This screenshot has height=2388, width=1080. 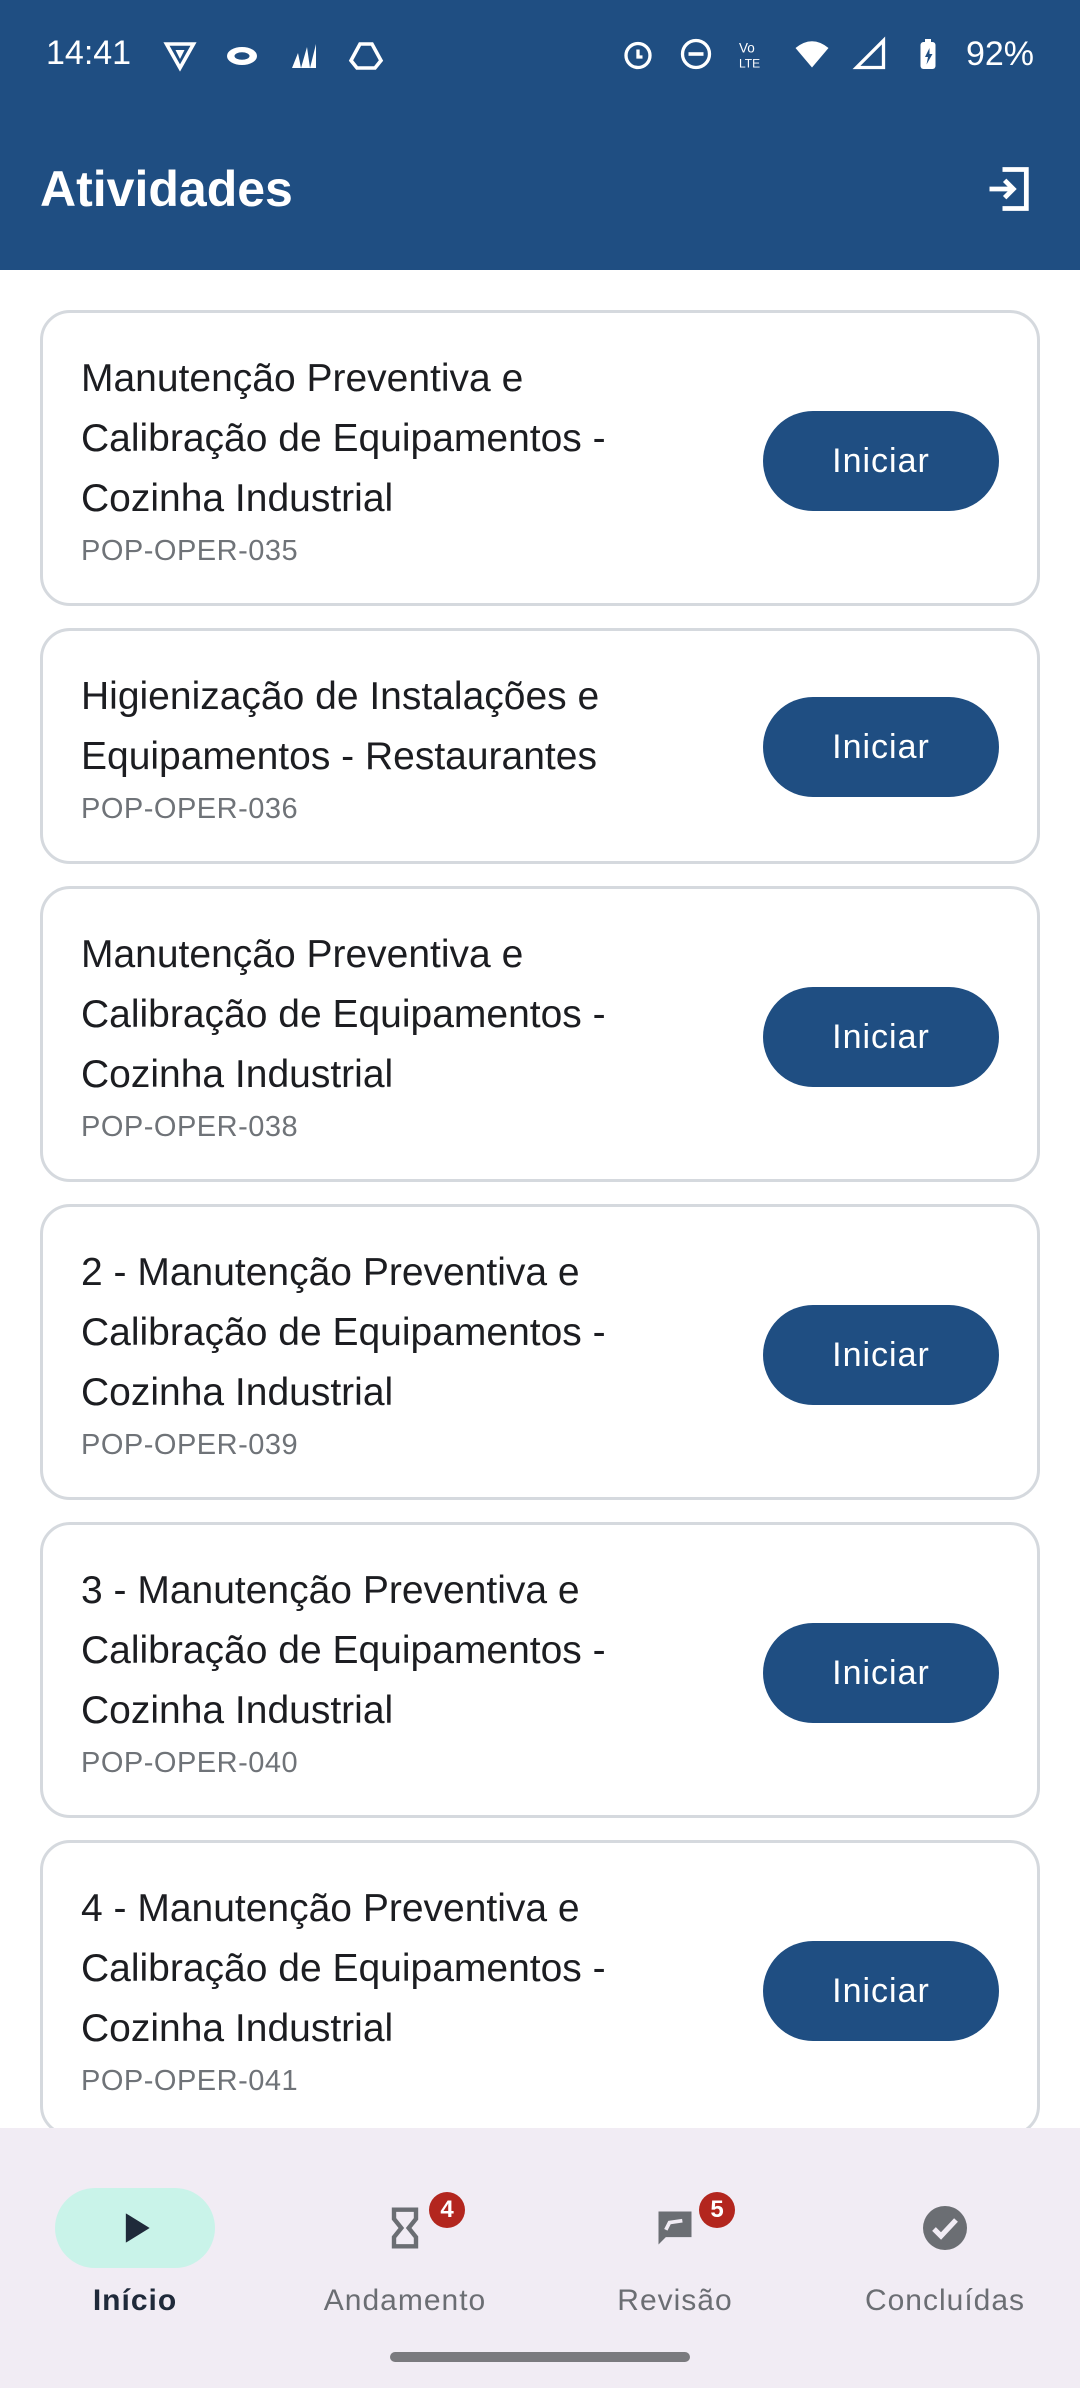 What do you see at coordinates (190, 1445) in the screenshot?
I see `activity-code: POP-OPER-039` at bounding box center [190, 1445].